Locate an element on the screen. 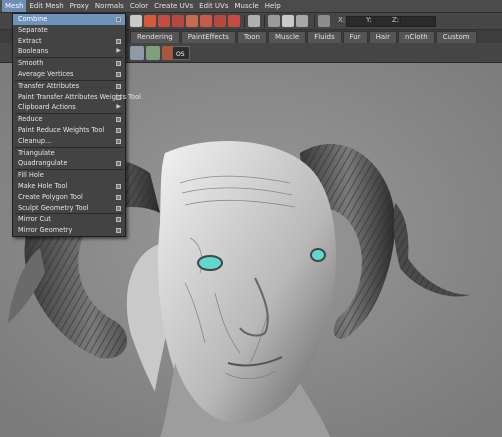 This screenshot has width=502, height=437. history-icon is located at coordinates (254, 21).